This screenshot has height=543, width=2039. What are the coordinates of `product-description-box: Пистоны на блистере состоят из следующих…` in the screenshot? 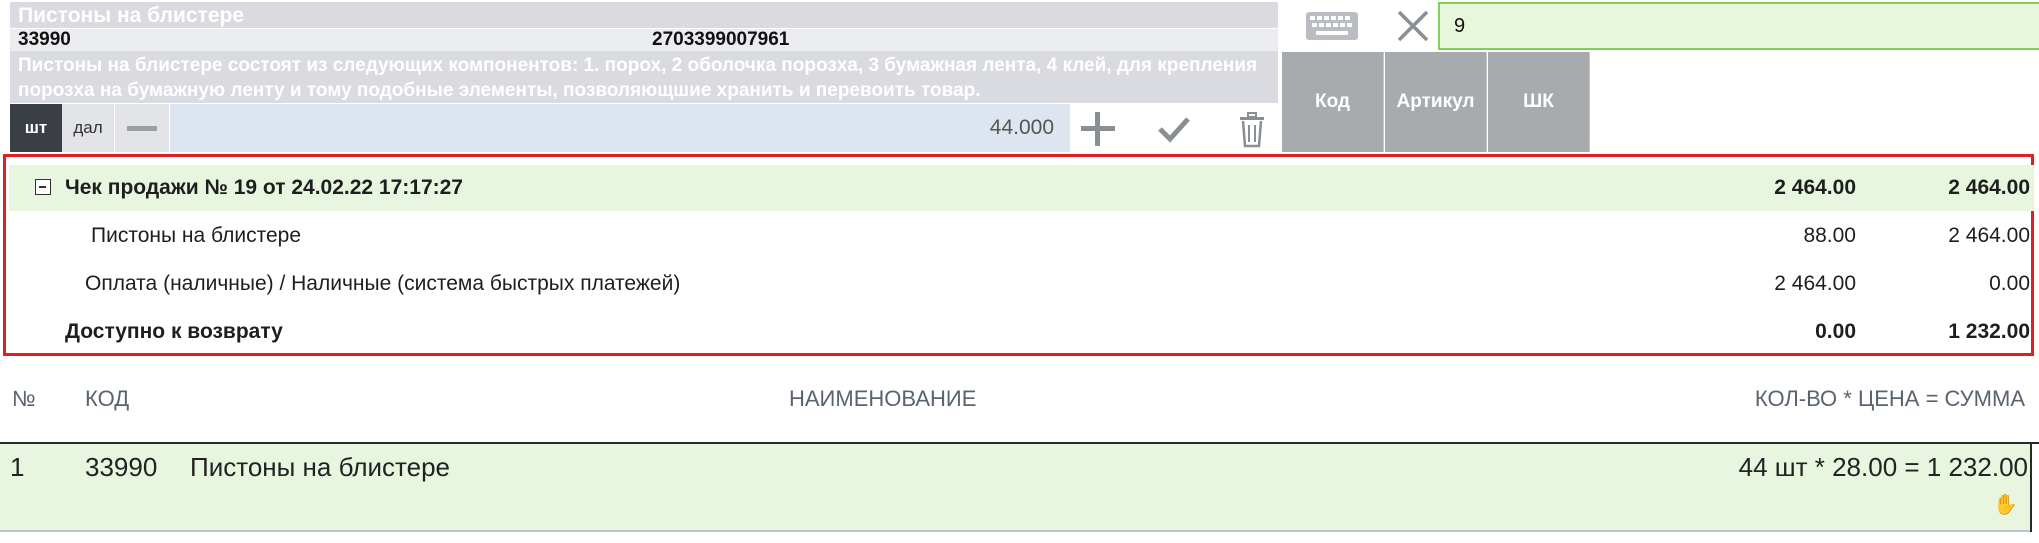 It's located at (644, 77).